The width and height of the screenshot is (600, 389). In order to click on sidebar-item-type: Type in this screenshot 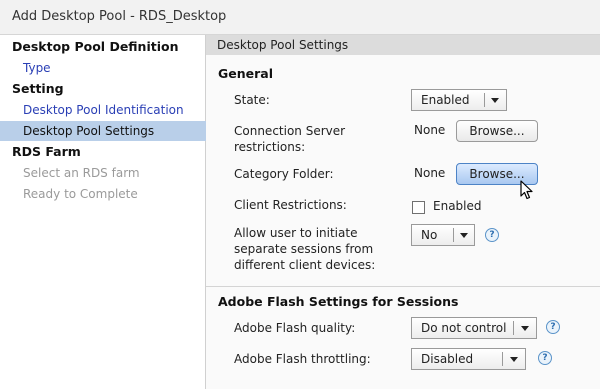, I will do `click(114, 68)`.